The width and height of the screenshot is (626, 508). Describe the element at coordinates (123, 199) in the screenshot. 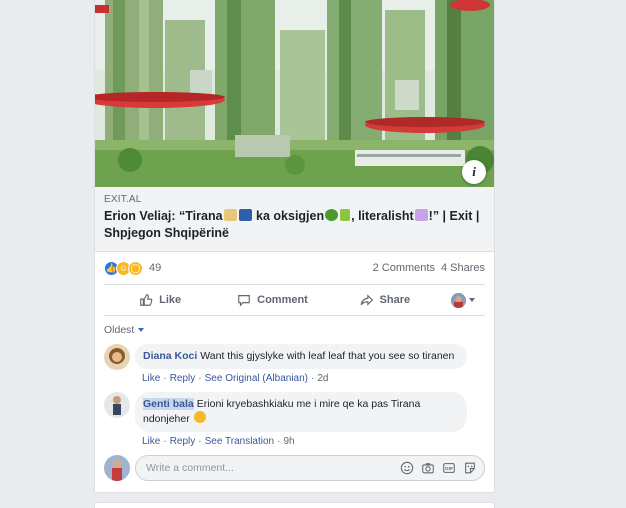

I see `link-domain: EXIT.AL` at that location.